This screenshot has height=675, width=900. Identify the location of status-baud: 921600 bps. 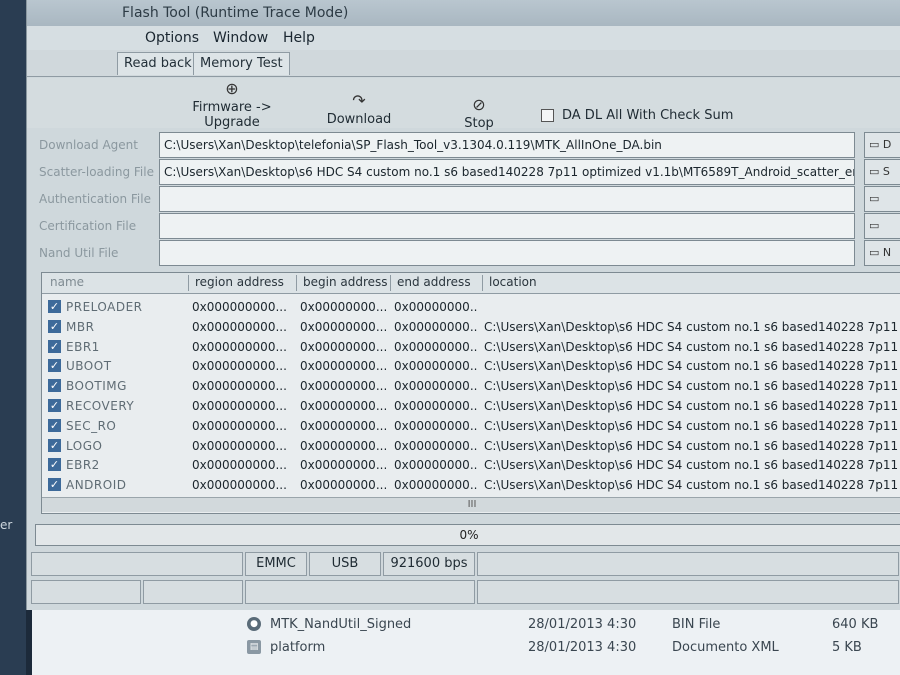
(429, 564).